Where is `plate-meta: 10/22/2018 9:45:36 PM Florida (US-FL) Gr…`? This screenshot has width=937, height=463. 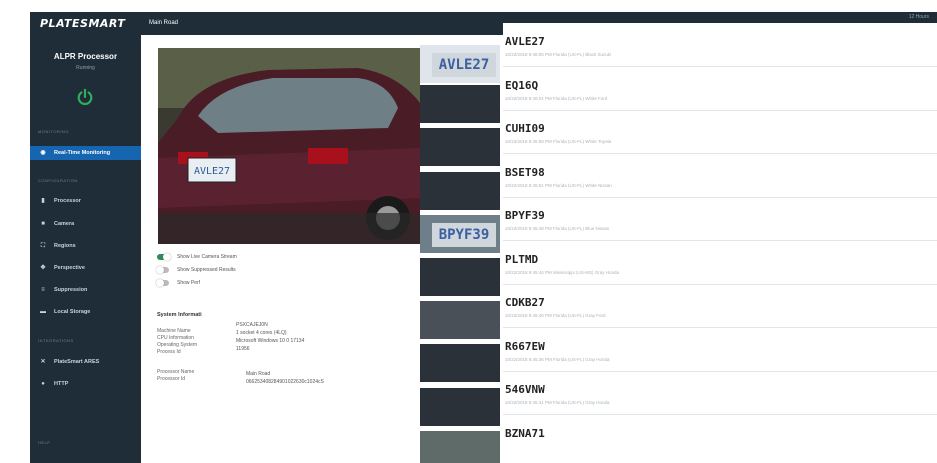 plate-meta: 10/22/2018 9:45:36 PM Florida (US-FL) Gr… is located at coordinates (557, 359).